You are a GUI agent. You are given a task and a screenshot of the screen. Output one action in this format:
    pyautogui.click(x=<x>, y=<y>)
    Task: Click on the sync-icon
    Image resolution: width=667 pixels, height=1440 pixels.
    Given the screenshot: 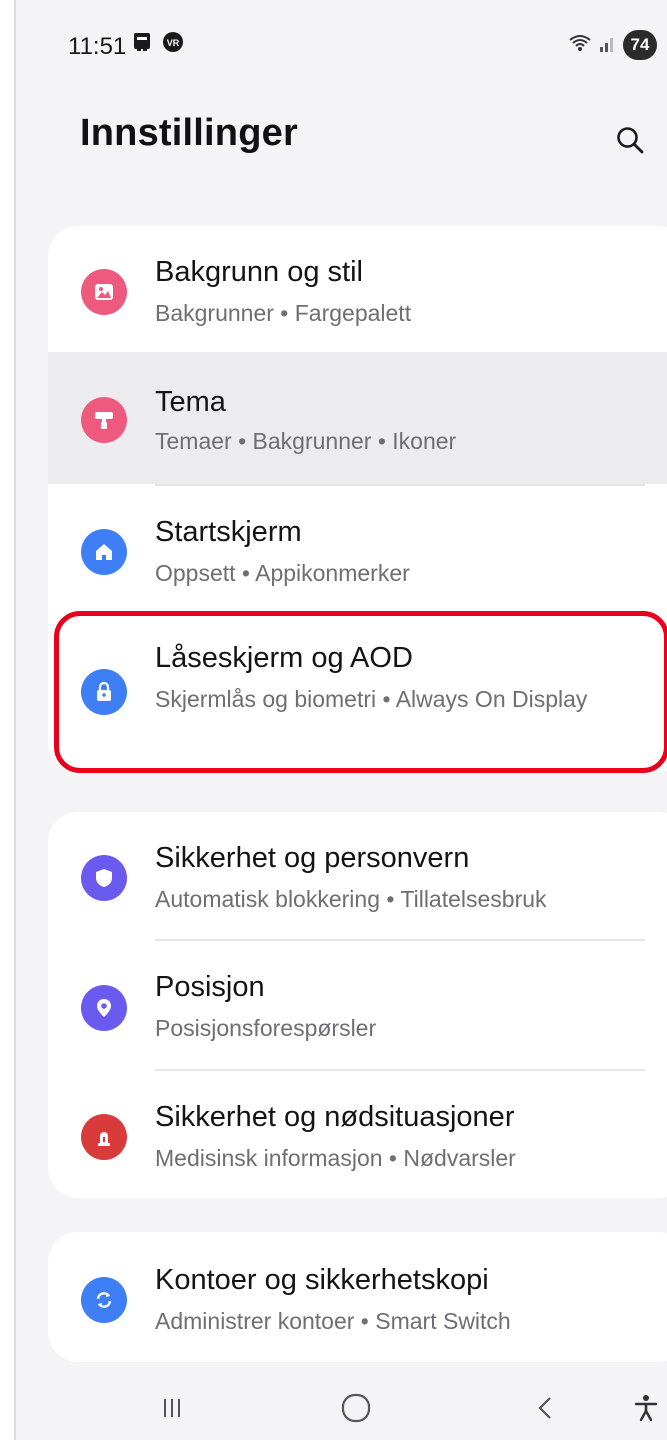 What is the action you would take?
    pyautogui.click(x=104, y=1300)
    